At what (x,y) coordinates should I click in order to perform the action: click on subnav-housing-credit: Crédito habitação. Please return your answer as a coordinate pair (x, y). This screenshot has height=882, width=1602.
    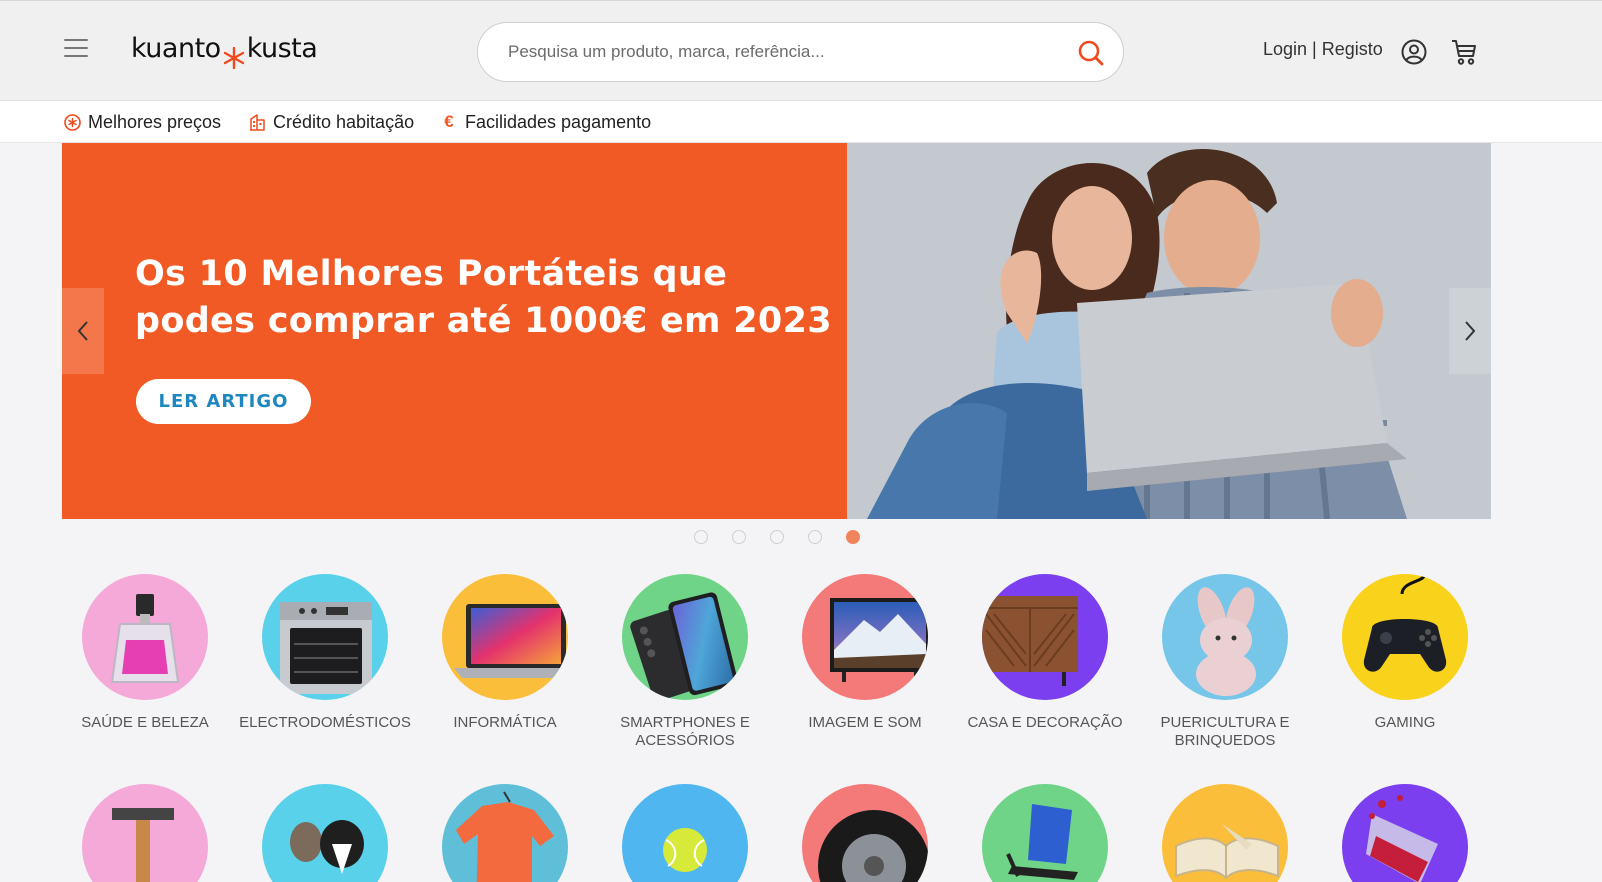
    Looking at the image, I should click on (331, 122).